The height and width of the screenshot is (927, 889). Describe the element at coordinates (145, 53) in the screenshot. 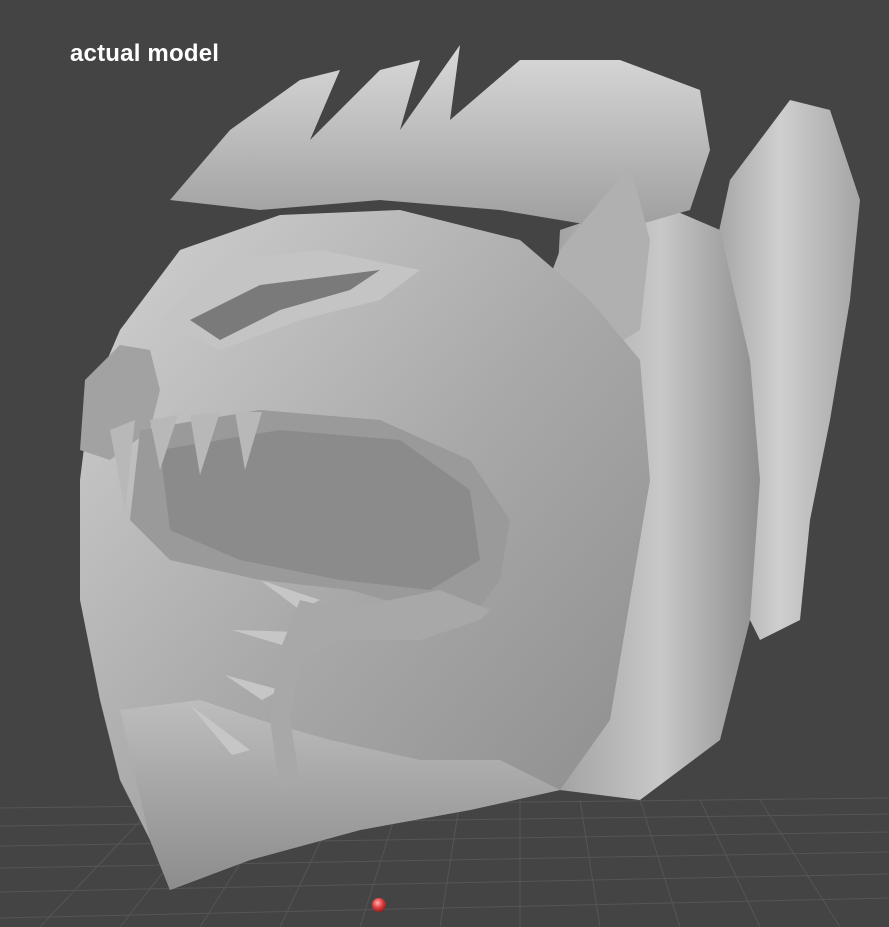

I see `viewport-label: actual model` at that location.